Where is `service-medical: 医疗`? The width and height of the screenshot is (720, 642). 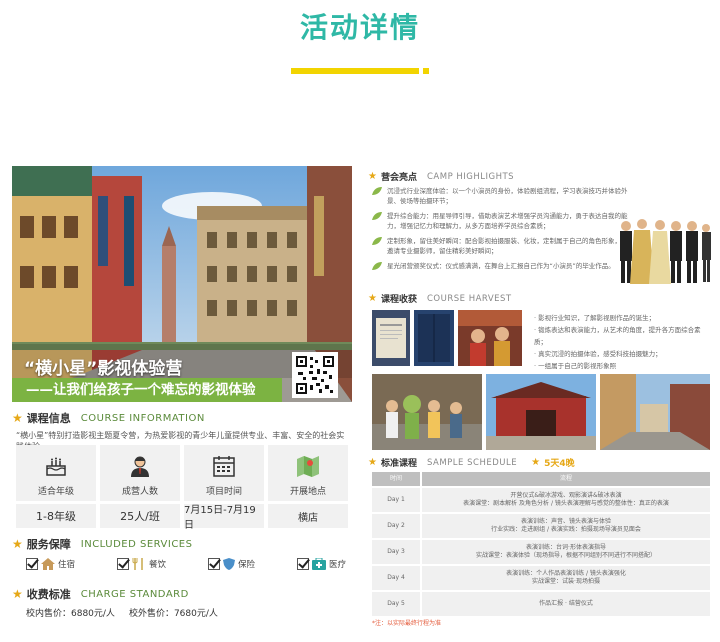
service-medical: 医疗 is located at coordinates (321, 564).